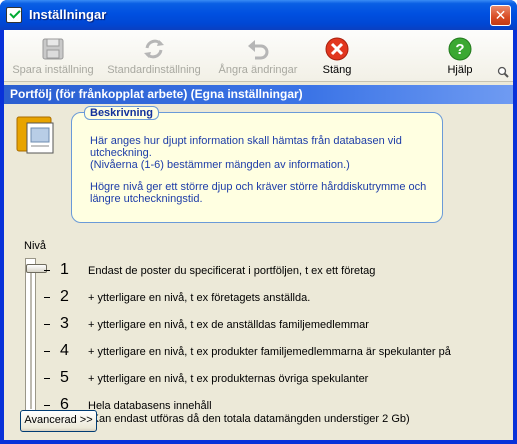  I want to click on level-slider, so click(30, 337).